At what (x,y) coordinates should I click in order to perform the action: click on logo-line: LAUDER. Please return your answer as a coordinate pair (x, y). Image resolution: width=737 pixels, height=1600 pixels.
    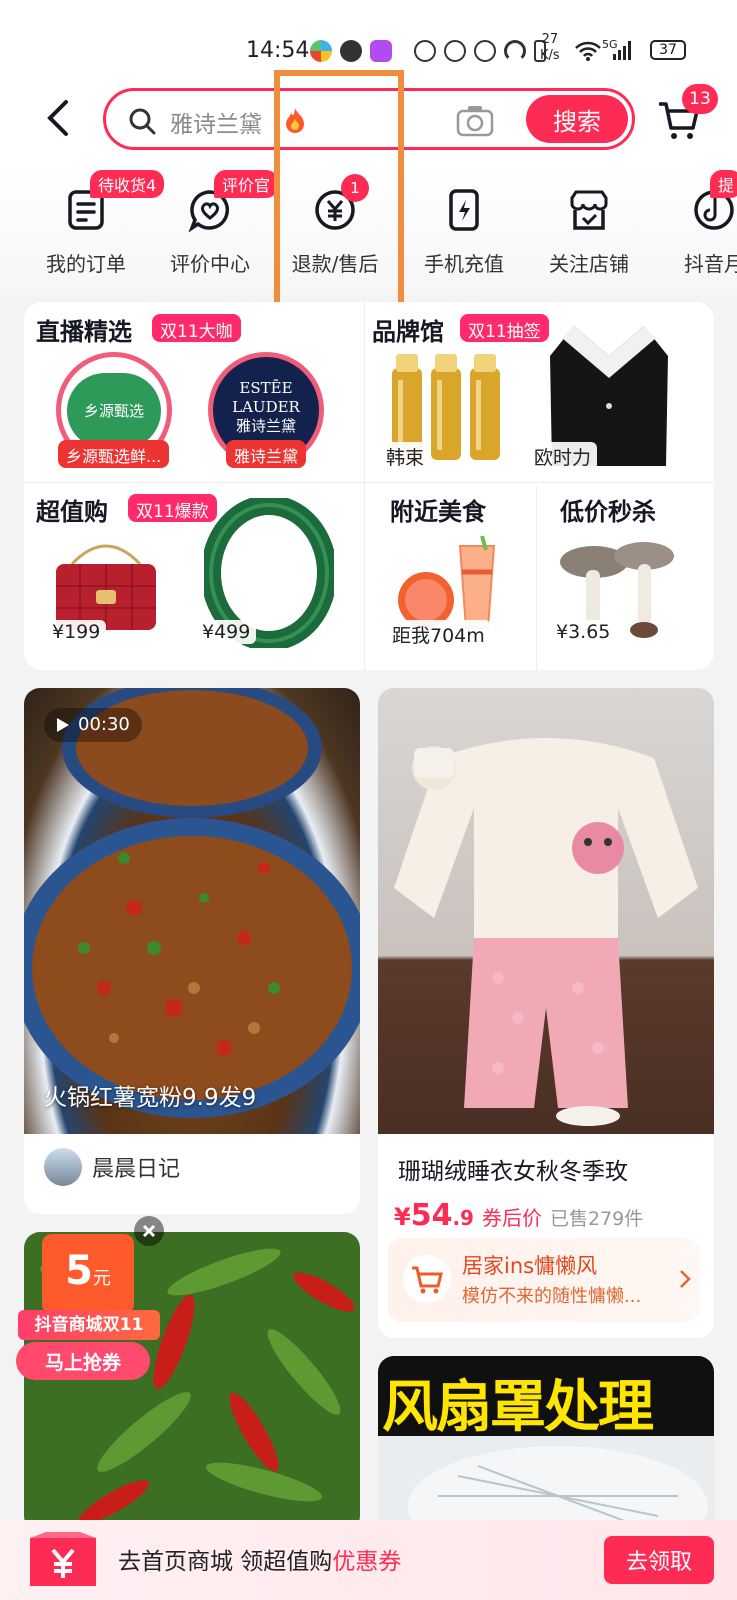
    Looking at the image, I should click on (266, 407).